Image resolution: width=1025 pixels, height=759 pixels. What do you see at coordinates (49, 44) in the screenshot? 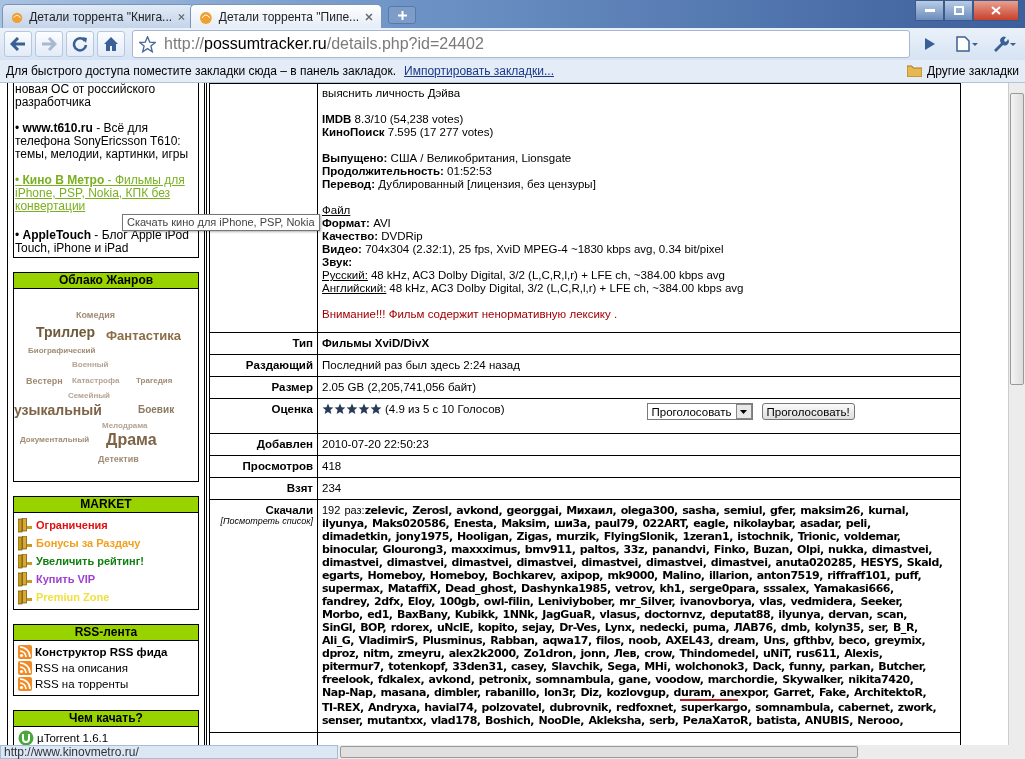
I see `forward-arrow-icon` at bounding box center [49, 44].